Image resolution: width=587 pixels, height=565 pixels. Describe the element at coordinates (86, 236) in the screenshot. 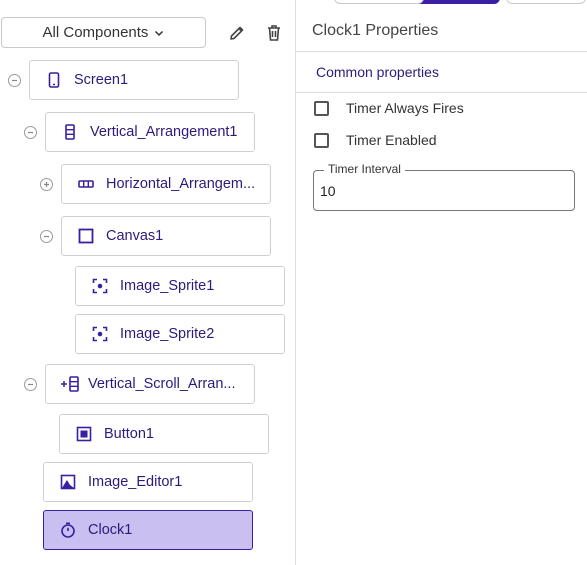

I see `canvas-icon` at that location.